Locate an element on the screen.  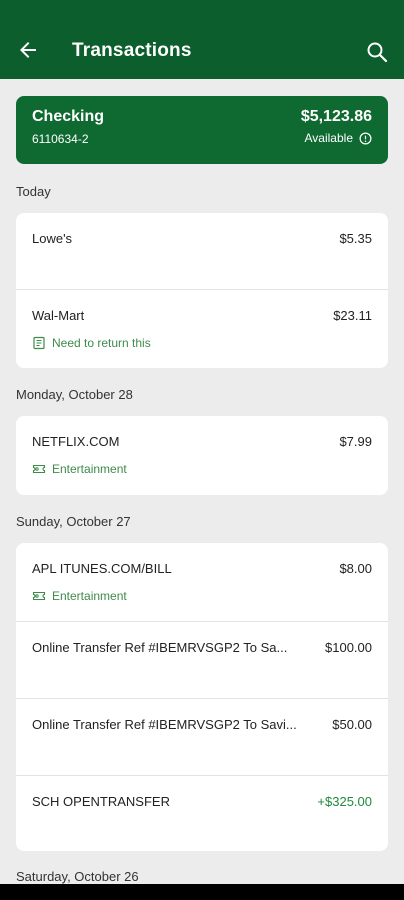
info-icon is located at coordinates (365, 138).